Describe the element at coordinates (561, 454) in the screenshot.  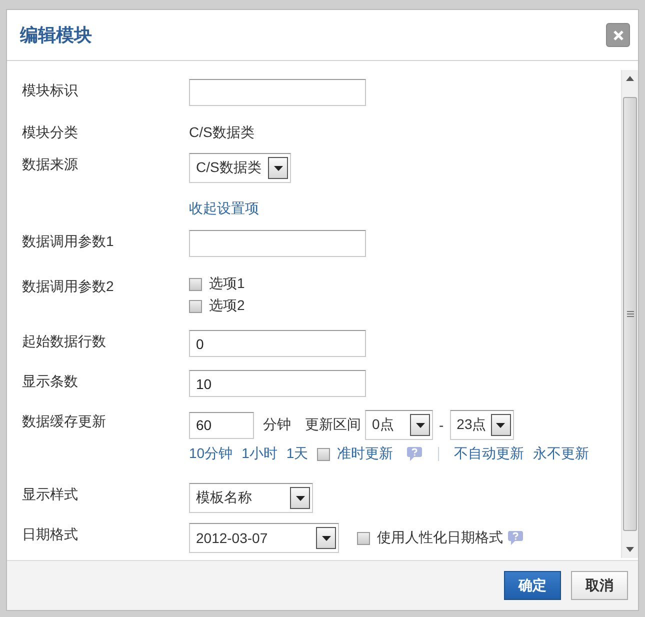
I see `update-link: 永不更新` at that location.